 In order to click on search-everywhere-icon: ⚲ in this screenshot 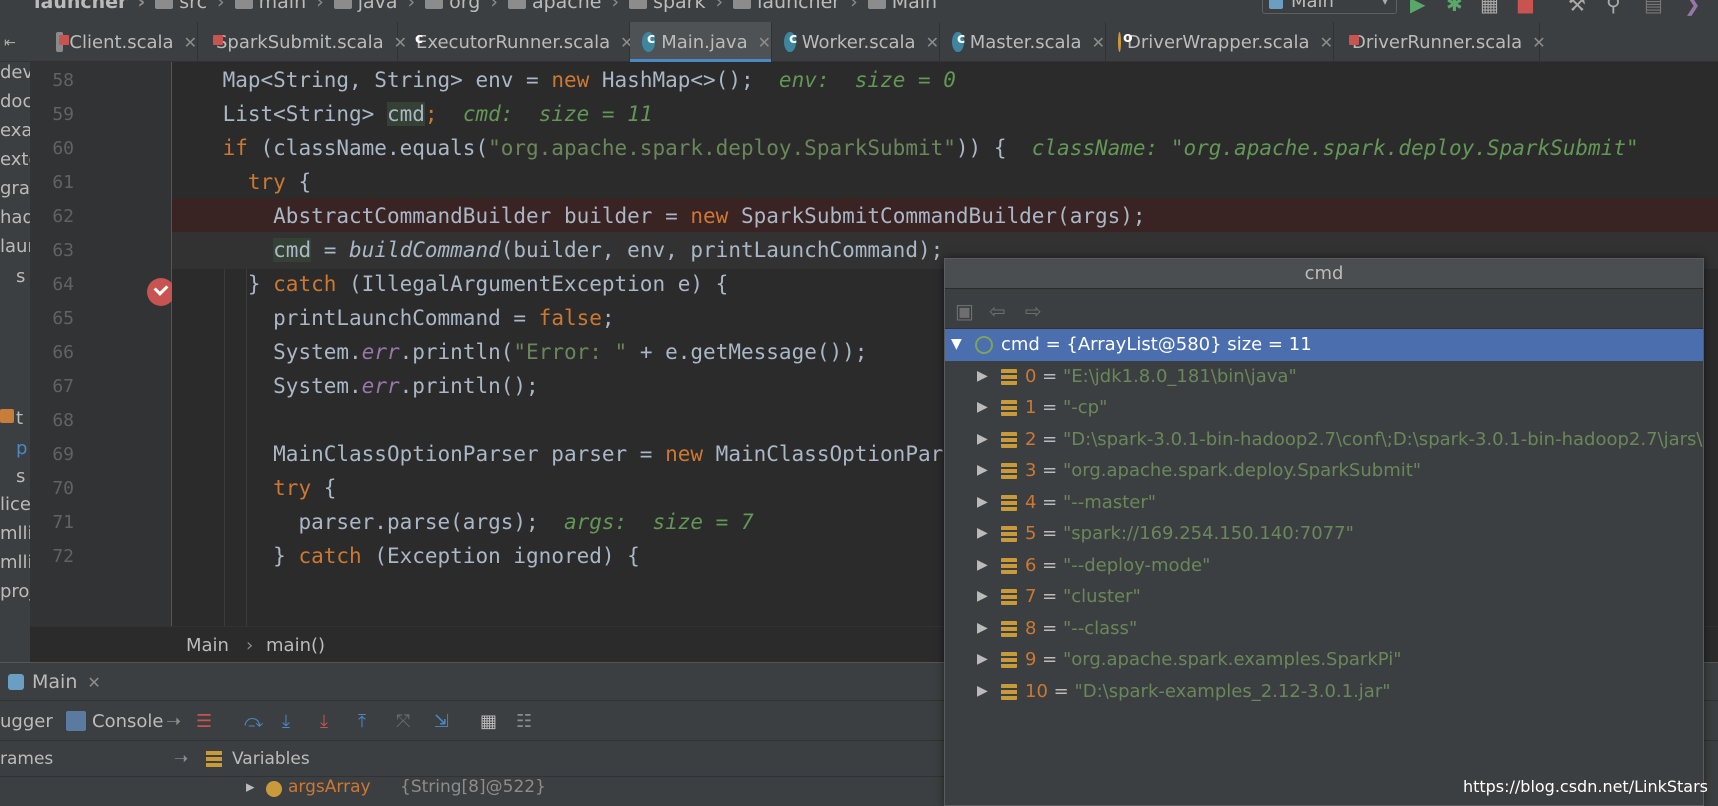, I will do `click(1613, 7)`.